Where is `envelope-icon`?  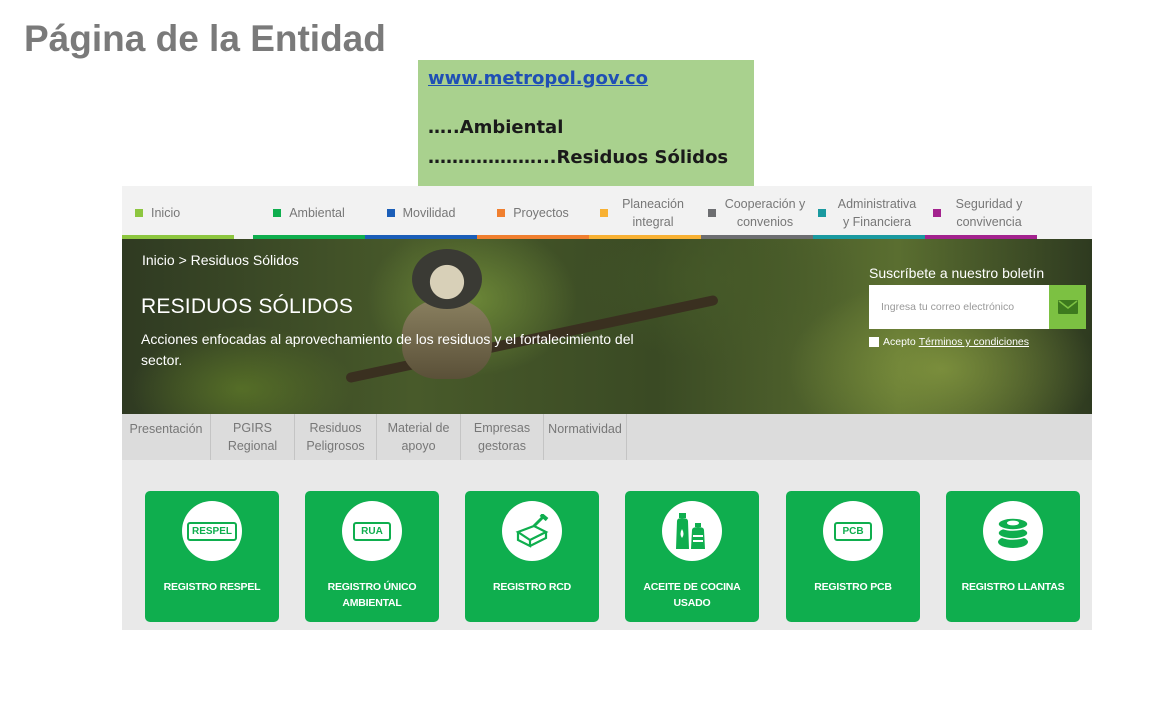 envelope-icon is located at coordinates (1067, 307).